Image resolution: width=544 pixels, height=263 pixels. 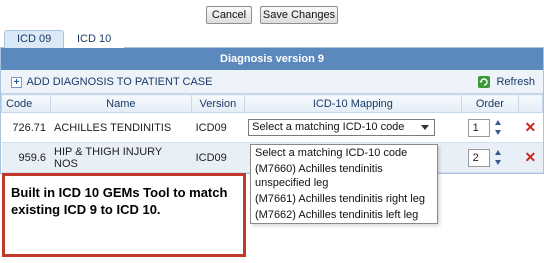 I want to click on cell-mapping: Select a matching ICD-10 code, so click(x=353, y=127).